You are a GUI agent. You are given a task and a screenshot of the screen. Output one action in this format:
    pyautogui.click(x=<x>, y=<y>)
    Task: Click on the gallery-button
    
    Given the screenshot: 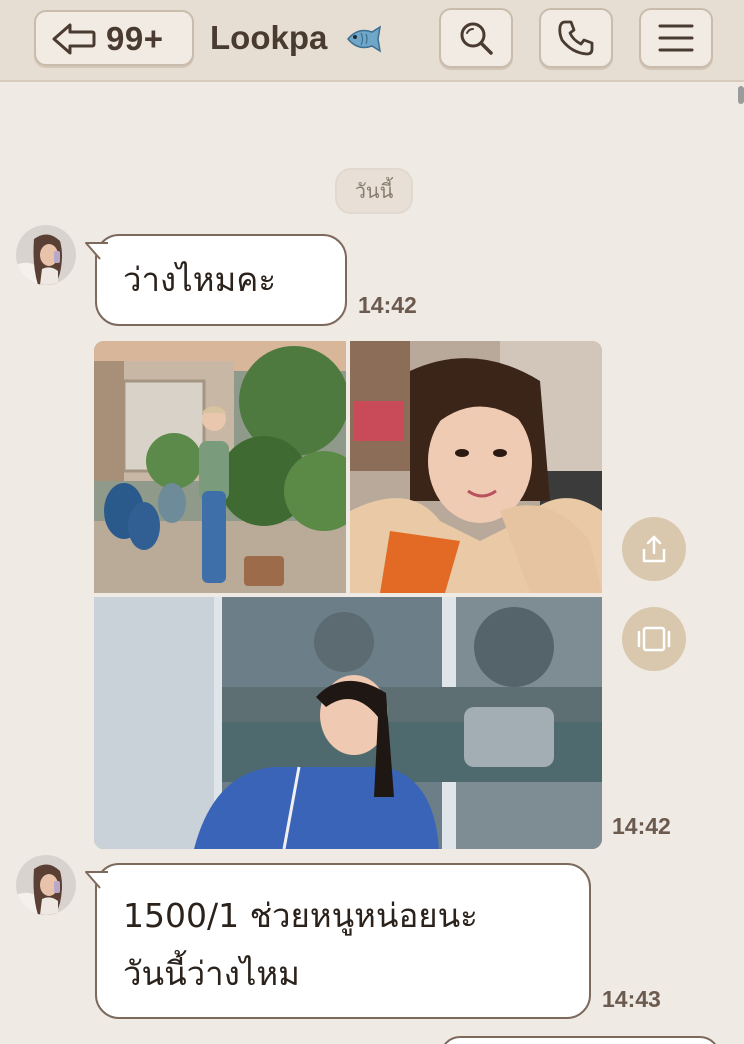 What is the action you would take?
    pyautogui.click(x=654, y=639)
    